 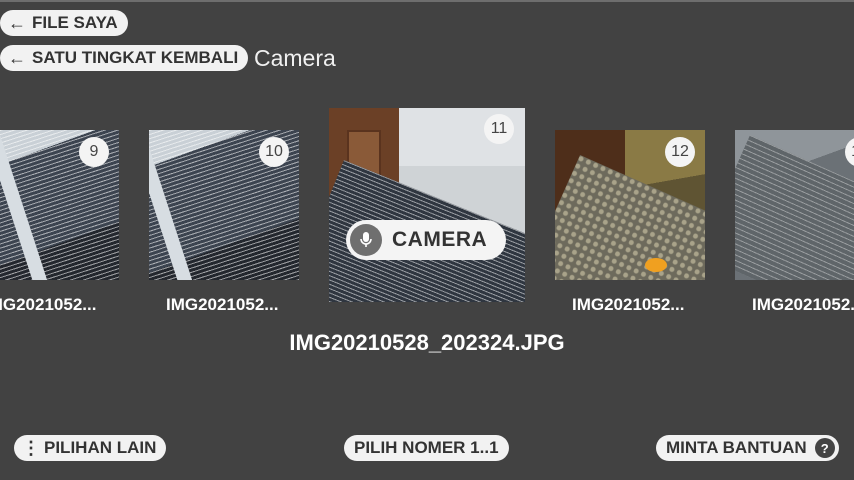 What do you see at coordinates (135, 57) in the screenshot?
I see `up-one-level-label: SATU TINGKAT KEMBALI` at bounding box center [135, 57].